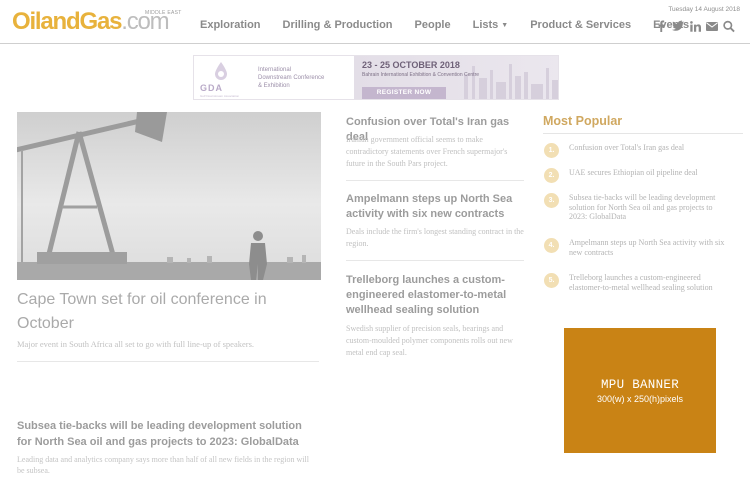 The image size is (750, 486). I want to click on logo-region: MIDDLE EAST, so click(163, 13).